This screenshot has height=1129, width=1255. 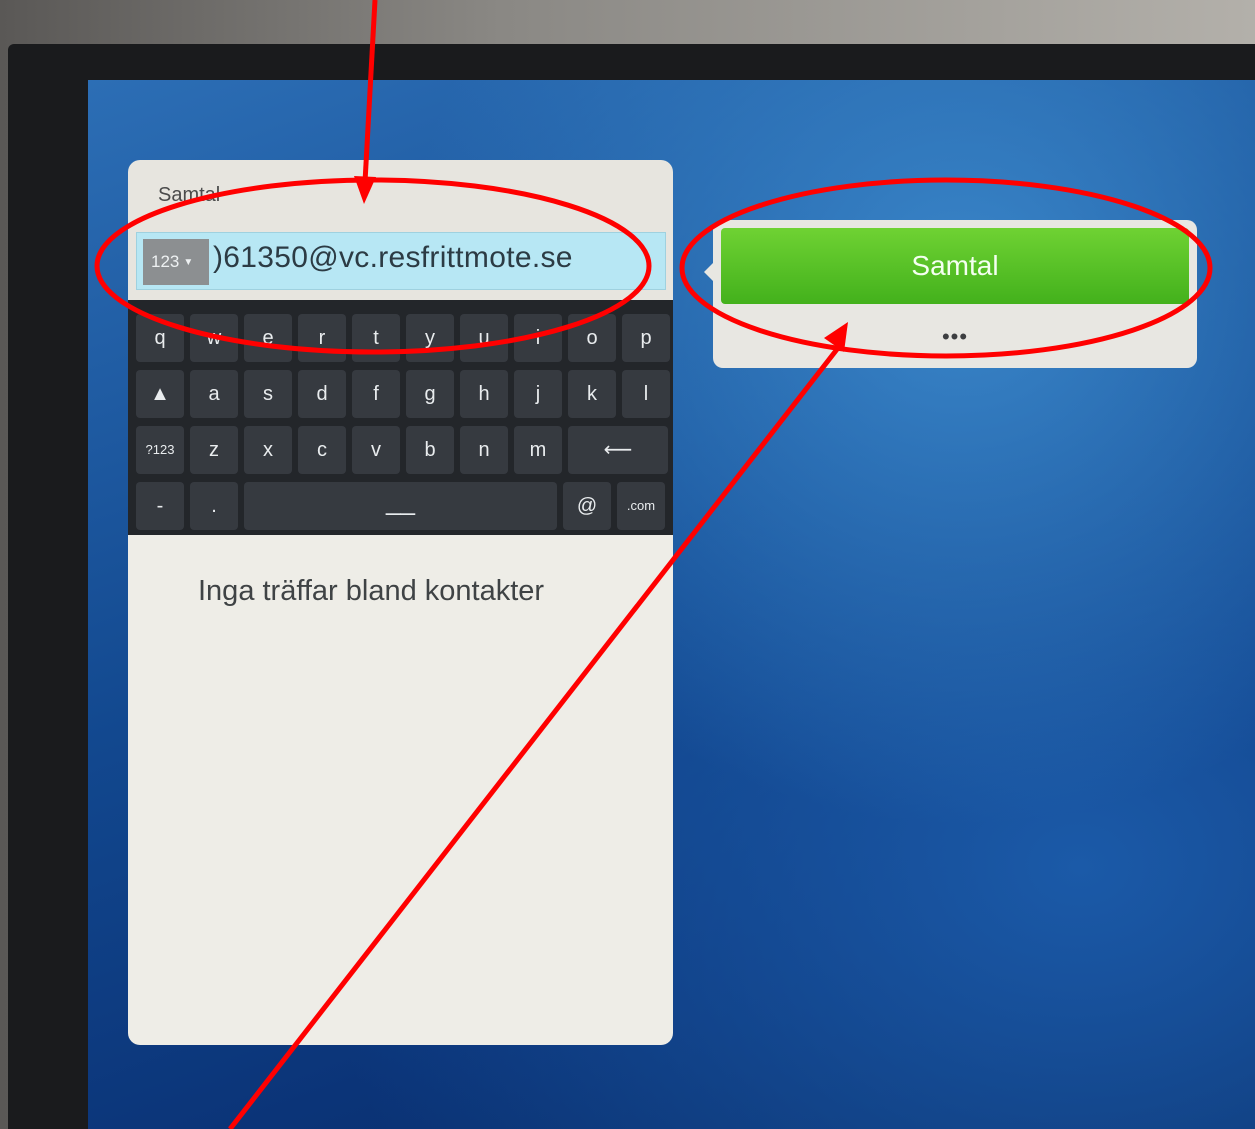 I want to click on annotation-arrow-top-line, so click(x=370, y=91).